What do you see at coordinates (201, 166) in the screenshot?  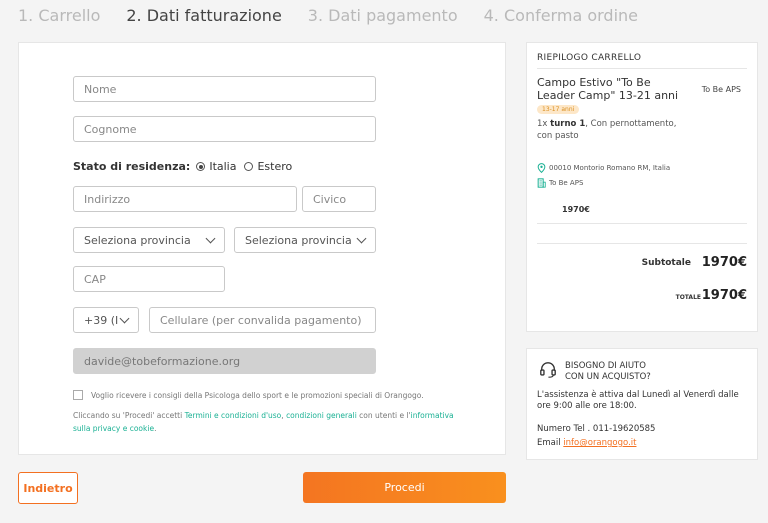 I see `radio-checked-icon` at bounding box center [201, 166].